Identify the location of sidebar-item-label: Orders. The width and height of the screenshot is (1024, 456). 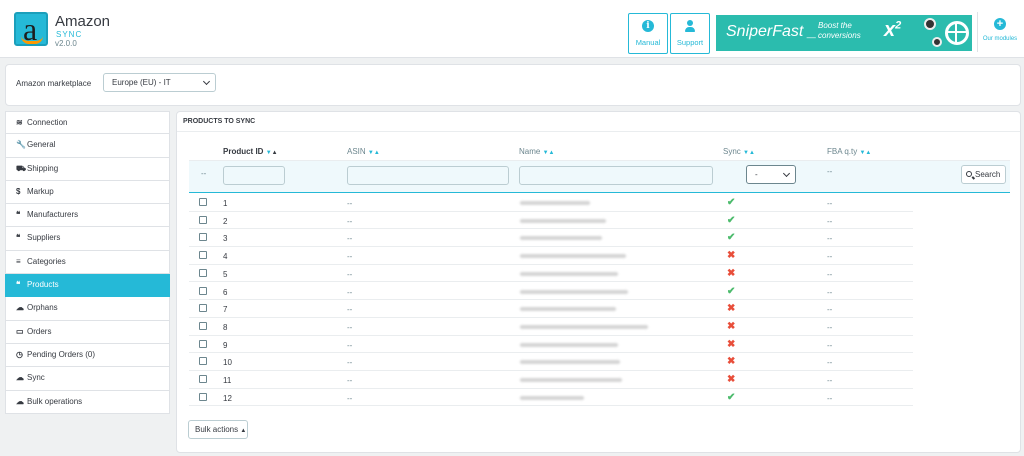
(39, 331).